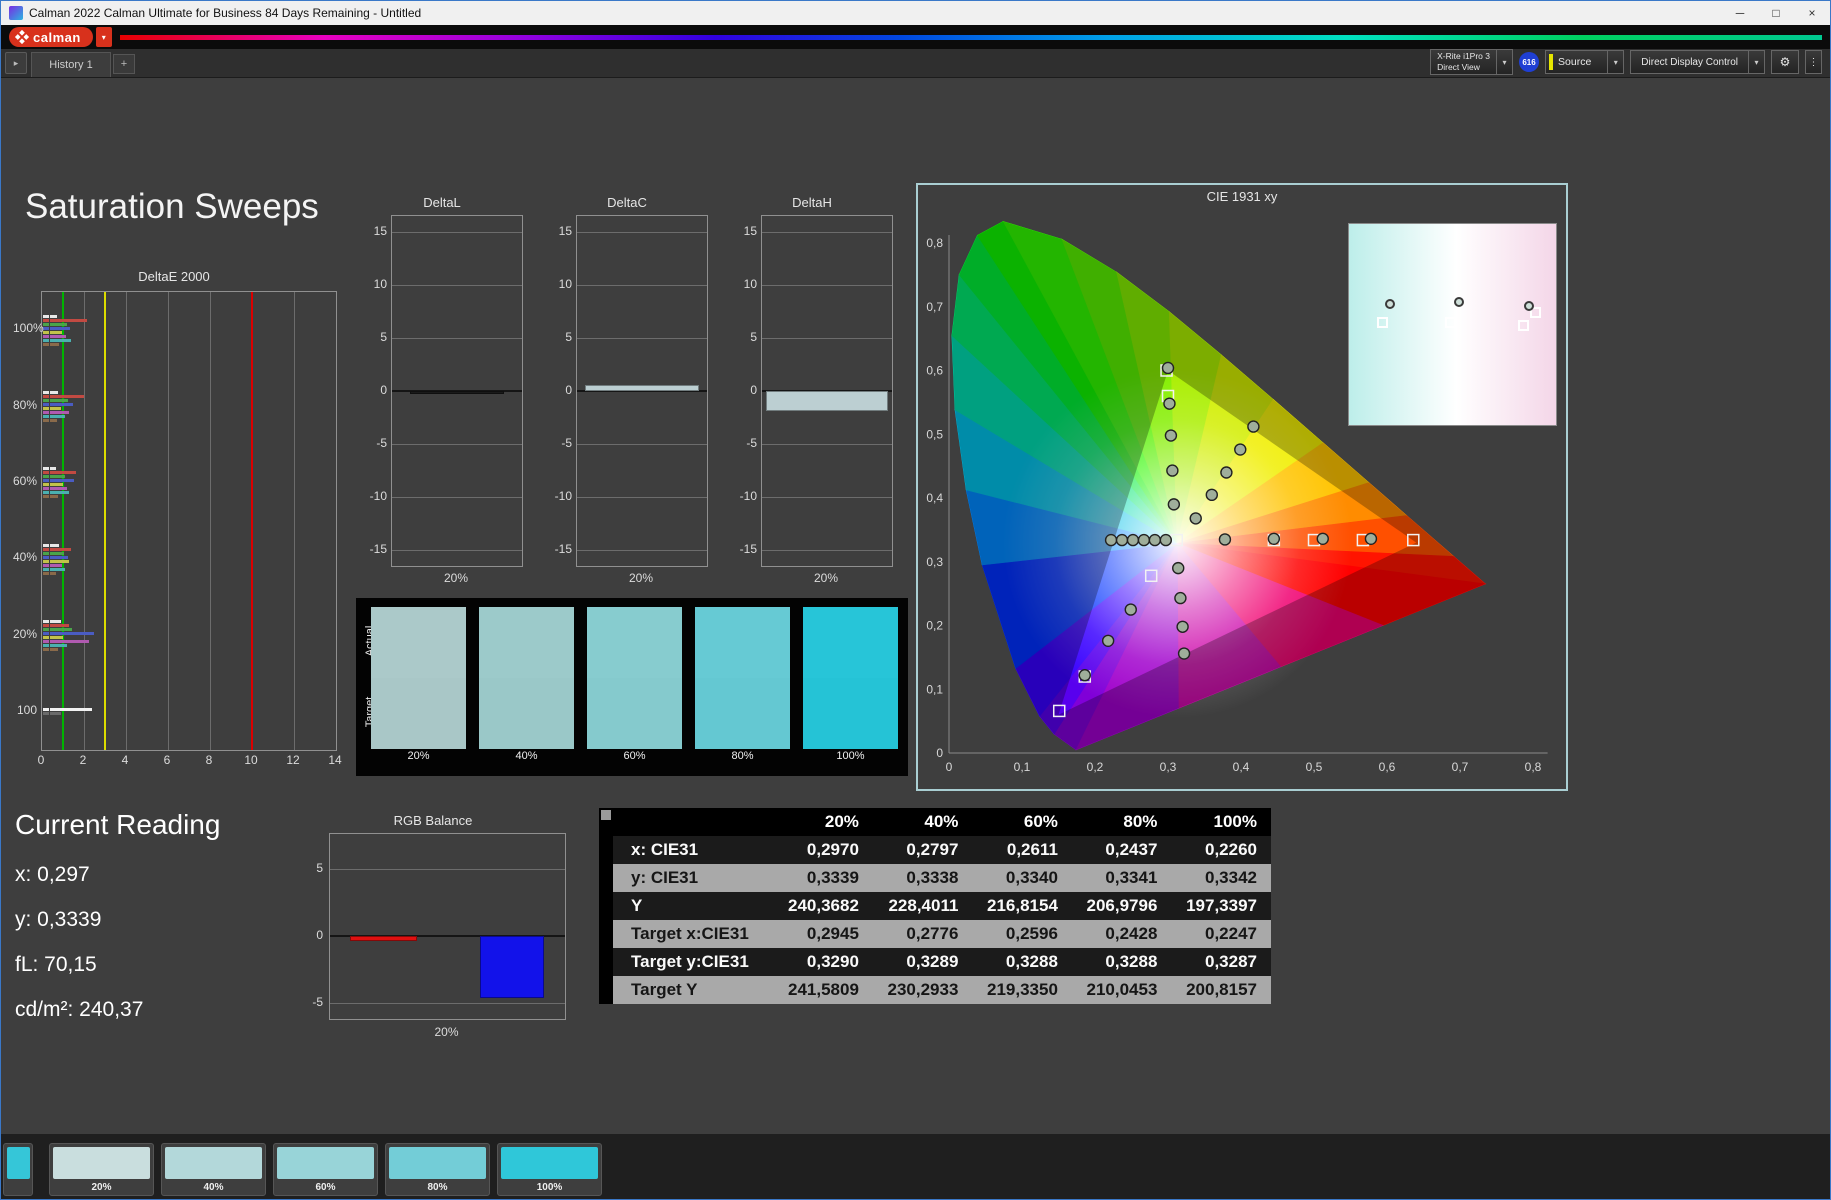 This screenshot has height=1200, width=1831. What do you see at coordinates (693, 990) in the screenshot?
I see `row-label: Target Y` at bounding box center [693, 990].